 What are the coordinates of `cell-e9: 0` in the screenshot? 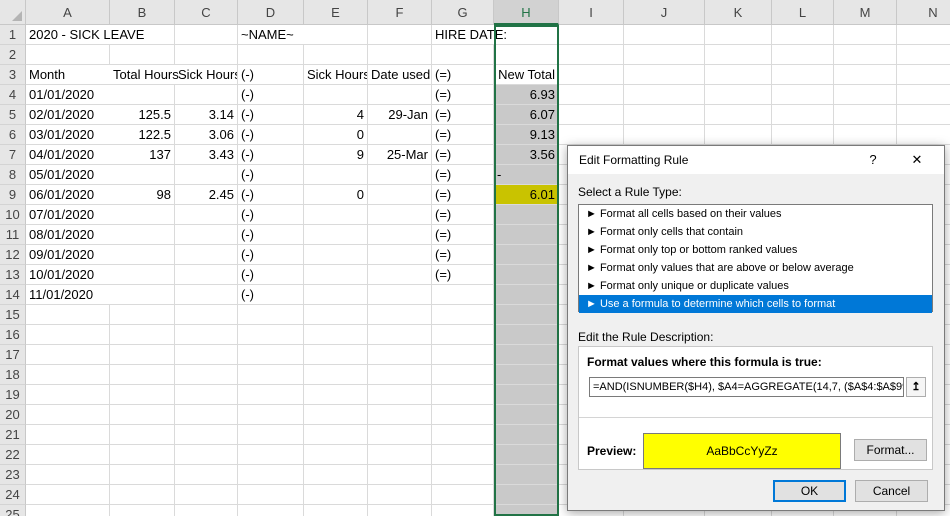 It's located at (336, 195).